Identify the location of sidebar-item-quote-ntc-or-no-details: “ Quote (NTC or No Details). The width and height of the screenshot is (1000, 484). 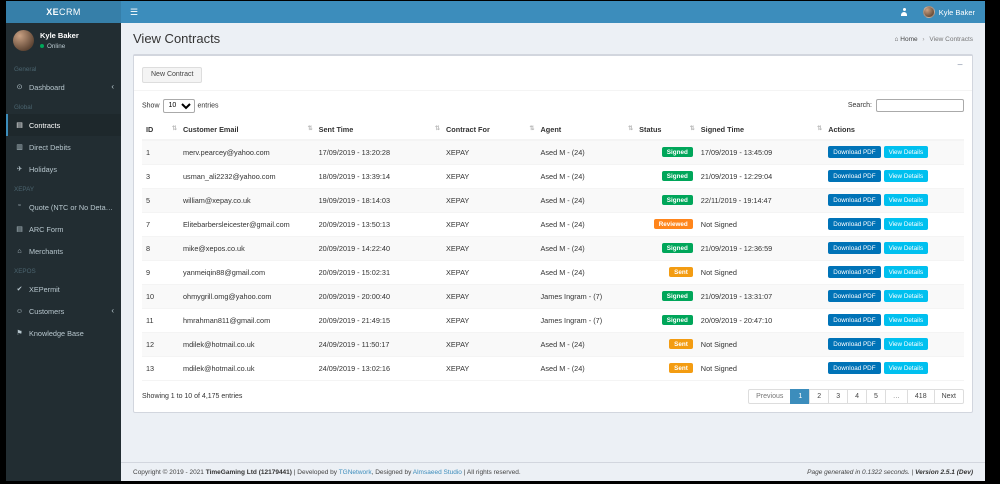
(63, 207).